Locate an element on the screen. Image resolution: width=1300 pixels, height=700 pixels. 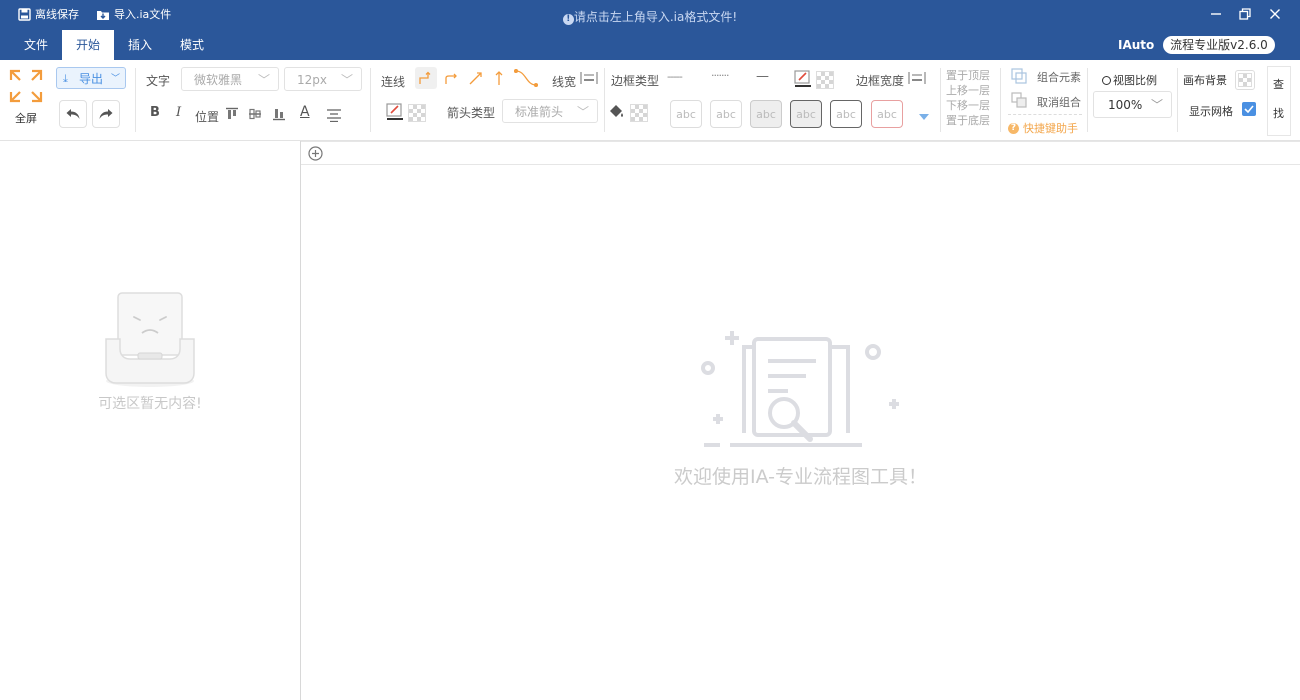
fullscreen-label: 全屏 is located at coordinates (26, 118).